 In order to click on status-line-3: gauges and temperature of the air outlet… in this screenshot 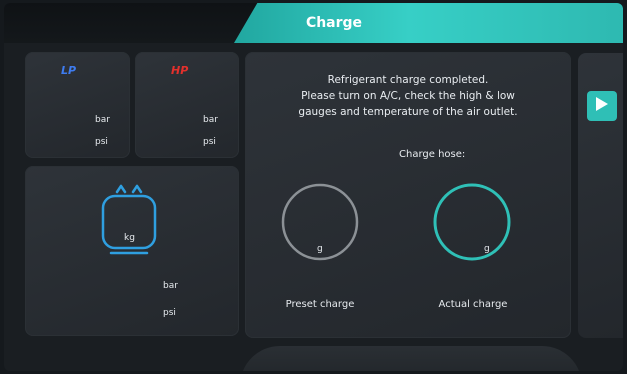, I will do `click(408, 112)`.